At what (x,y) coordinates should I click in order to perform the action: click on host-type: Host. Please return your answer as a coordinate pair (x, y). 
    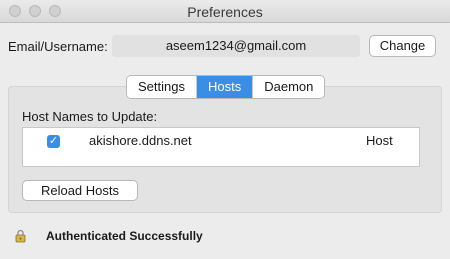
    Looking at the image, I should click on (379, 140).